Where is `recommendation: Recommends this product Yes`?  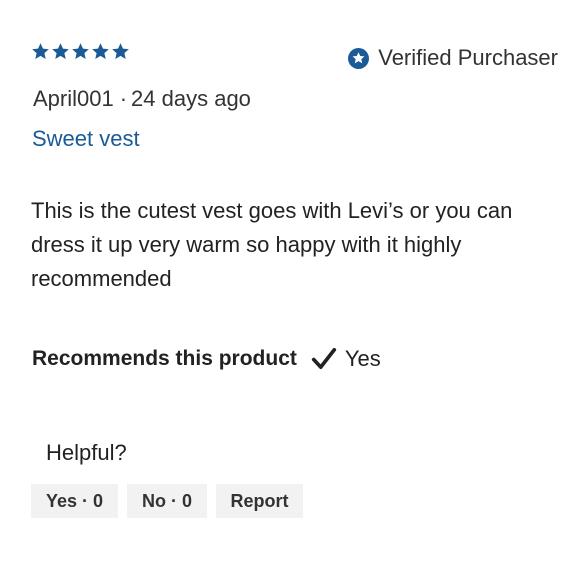
recommendation: Recommends this product Yes is located at coordinates (206, 359).